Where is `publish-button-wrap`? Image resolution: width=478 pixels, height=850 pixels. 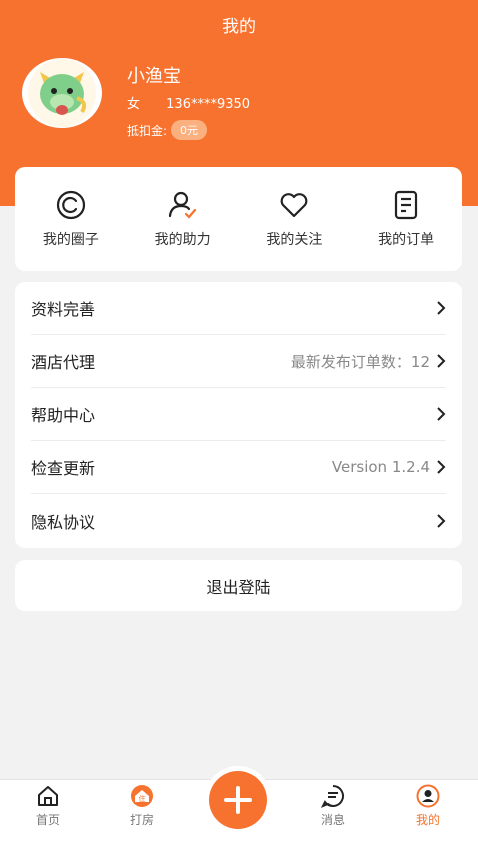
publish-button-wrap is located at coordinates (238, 800).